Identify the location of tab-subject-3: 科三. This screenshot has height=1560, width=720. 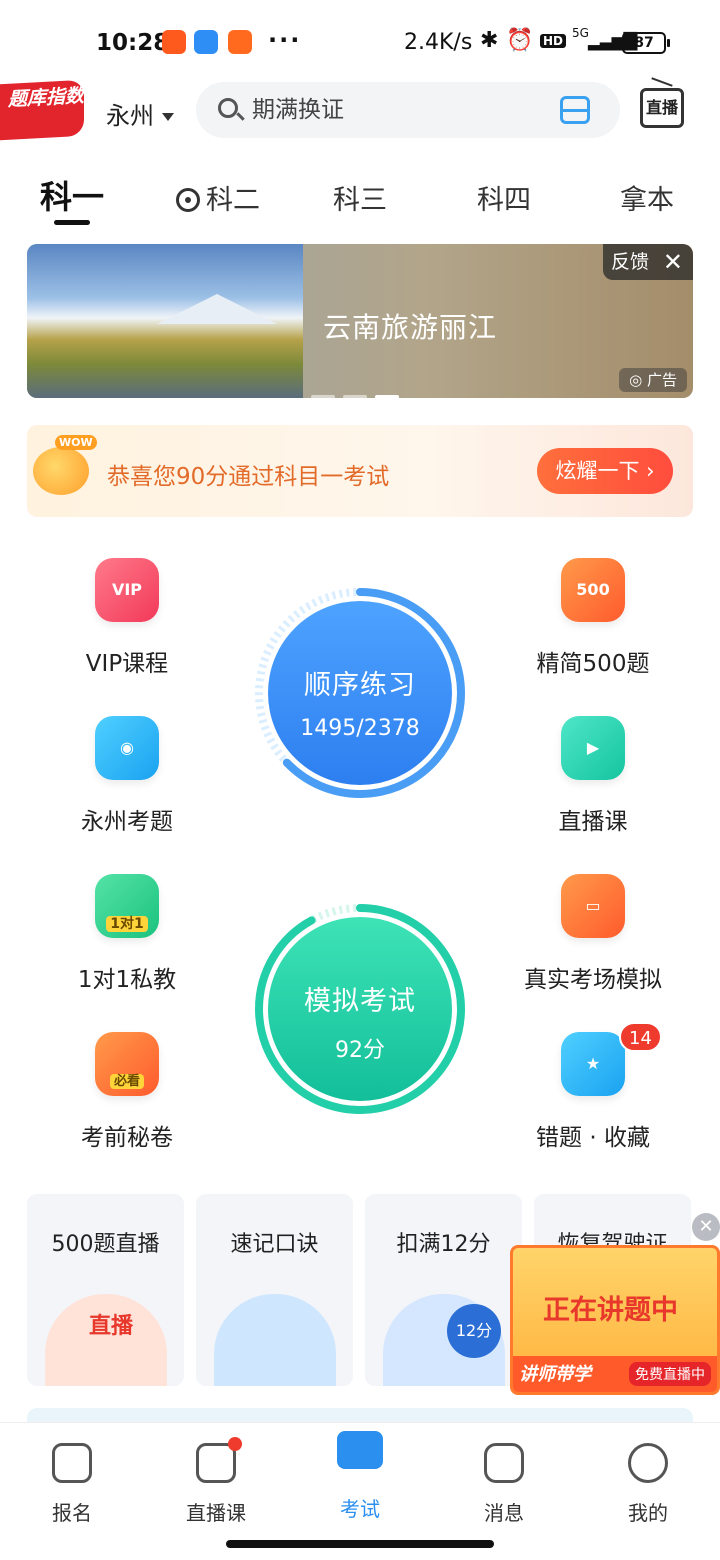
(360, 197).